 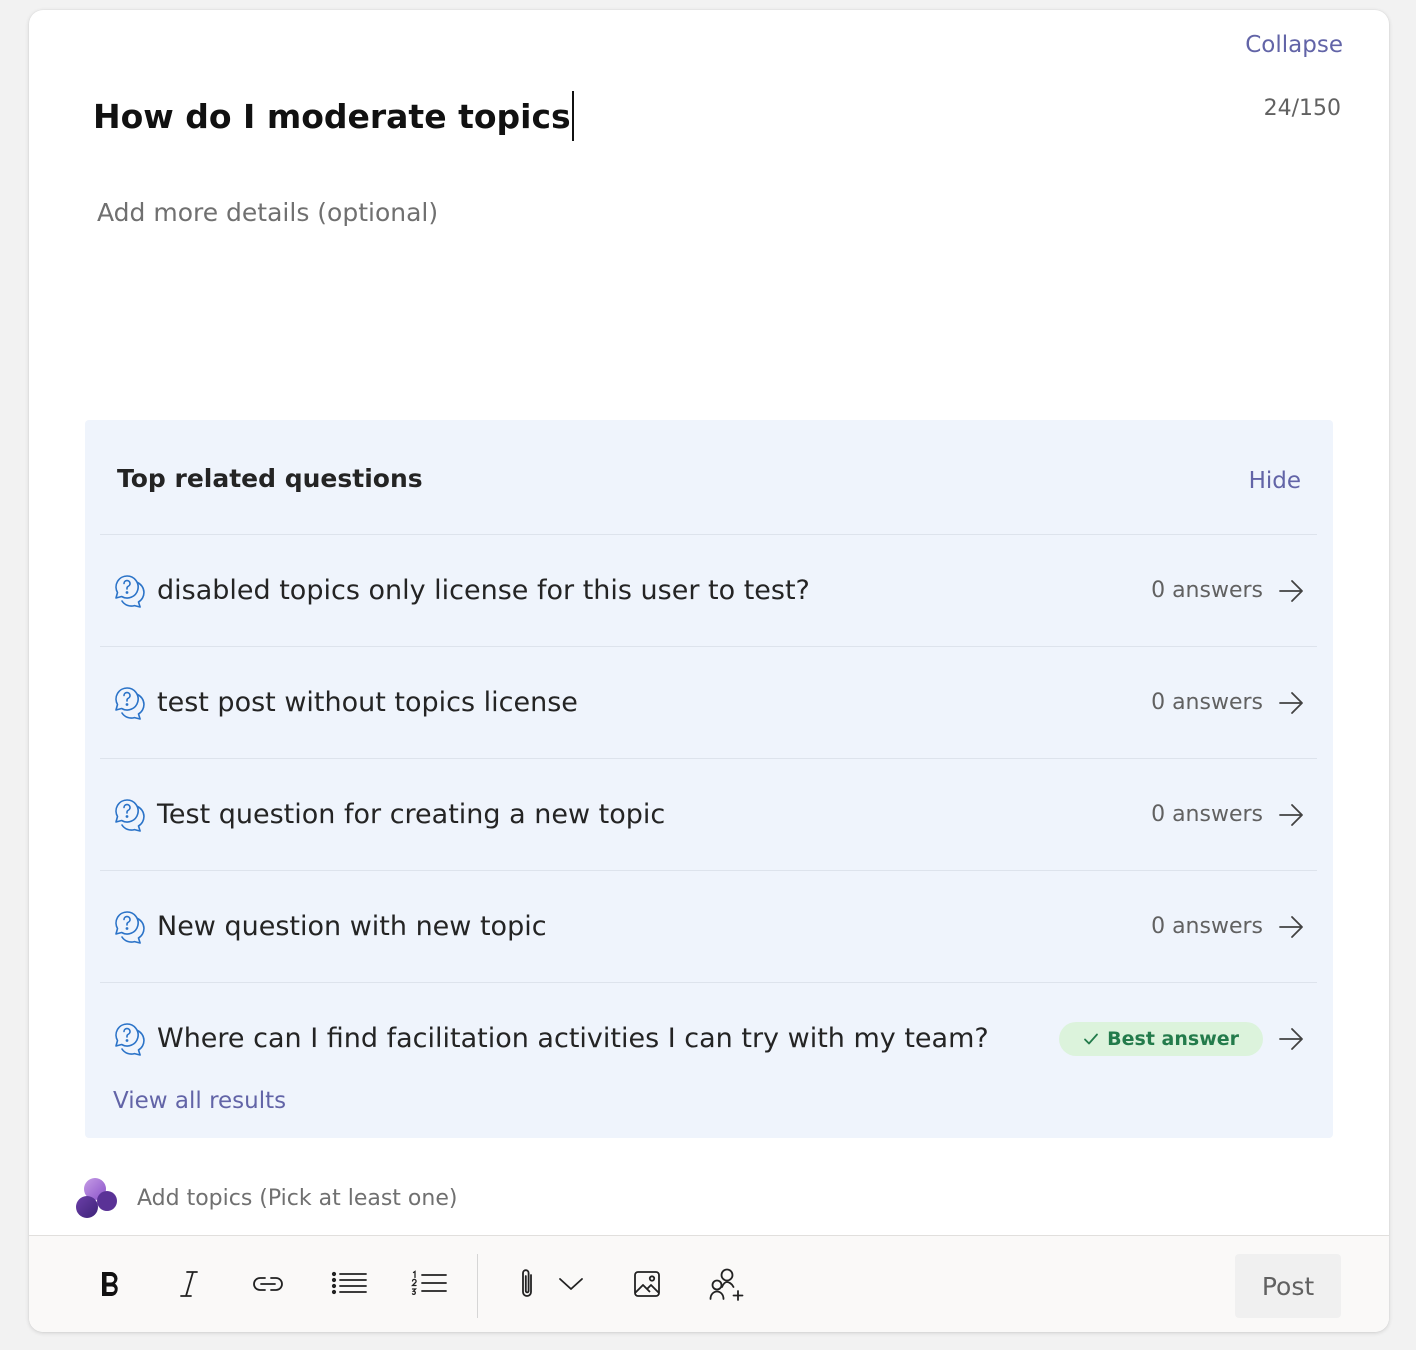 What do you see at coordinates (1091, 1038) in the screenshot?
I see `checkmark-icon` at bounding box center [1091, 1038].